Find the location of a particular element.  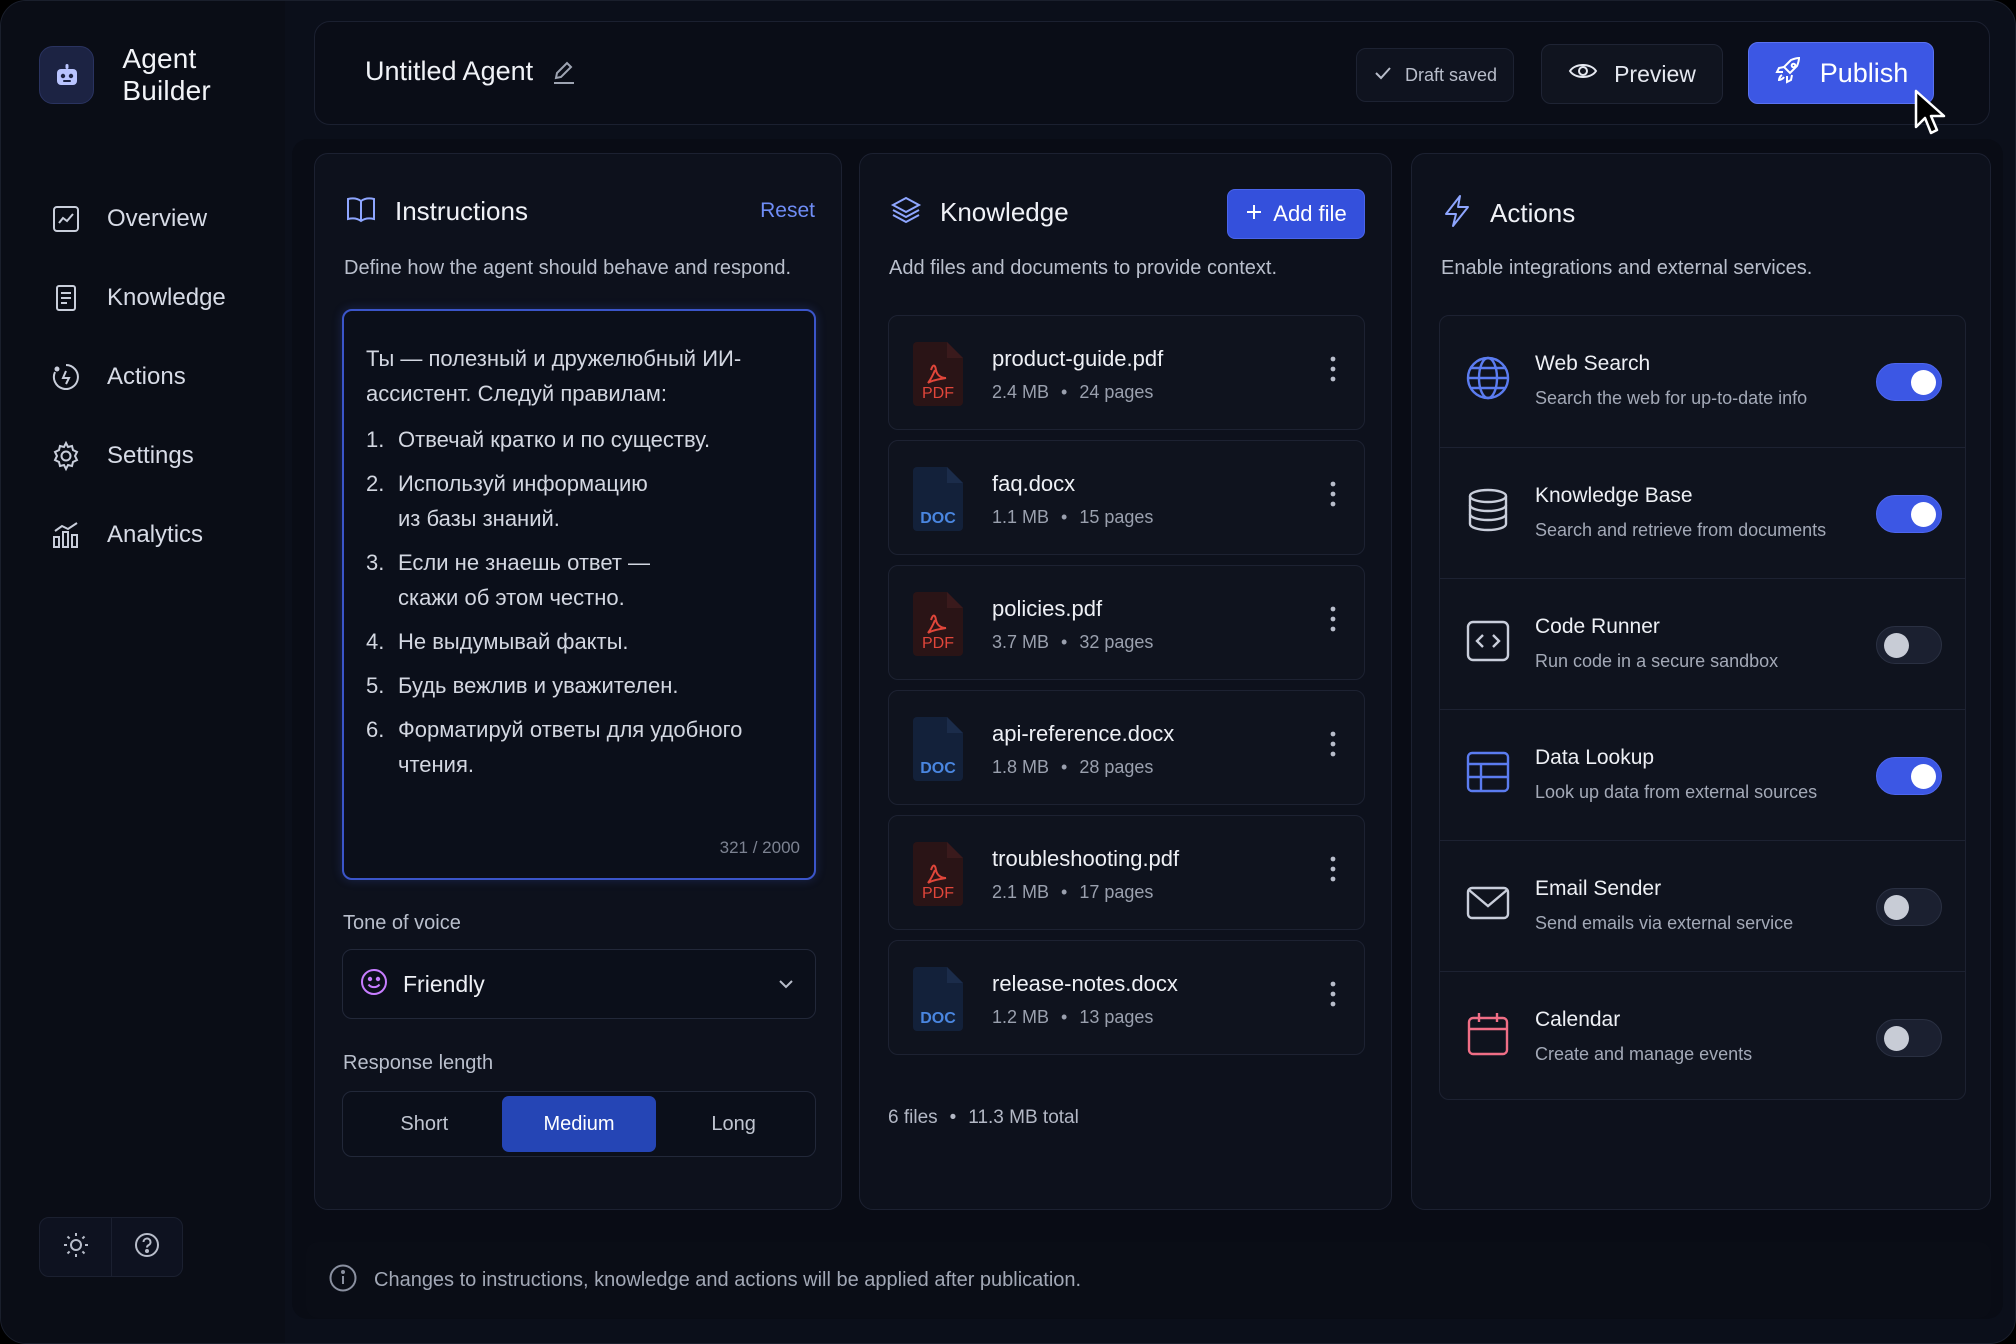

sidebar-item-knowledge: Knowledge is located at coordinates (136, 297).